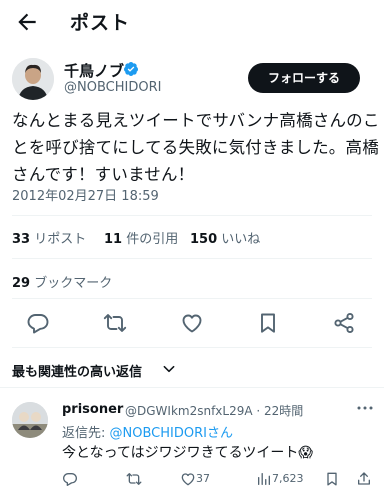 This screenshot has width=384, height=500. What do you see at coordinates (85, 194) in the screenshot?
I see `tweet-timestamp: 2012年02月27日 18:59` at bounding box center [85, 194].